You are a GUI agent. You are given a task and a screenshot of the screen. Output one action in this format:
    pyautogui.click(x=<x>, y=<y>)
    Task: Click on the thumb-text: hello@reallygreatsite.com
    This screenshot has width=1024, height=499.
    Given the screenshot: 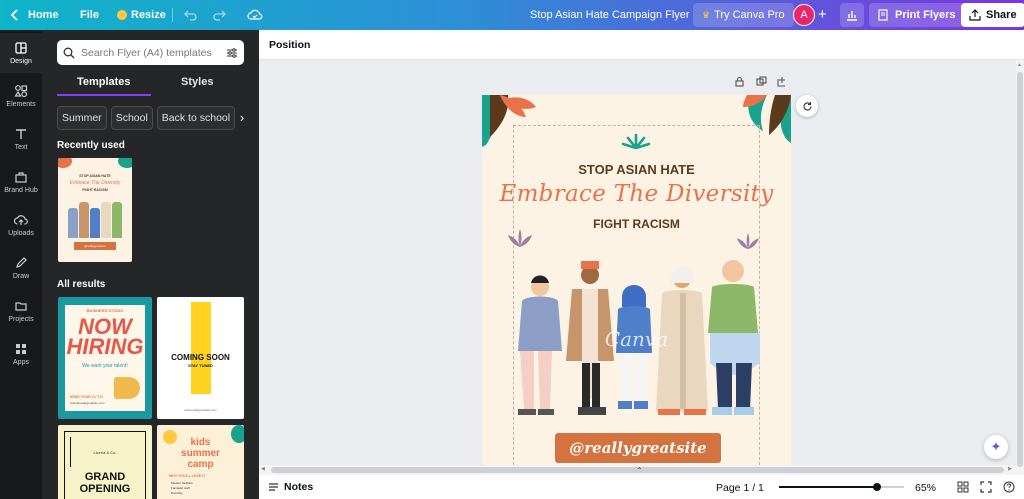 What is the action you would take?
    pyautogui.click(x=87, y=403)
    